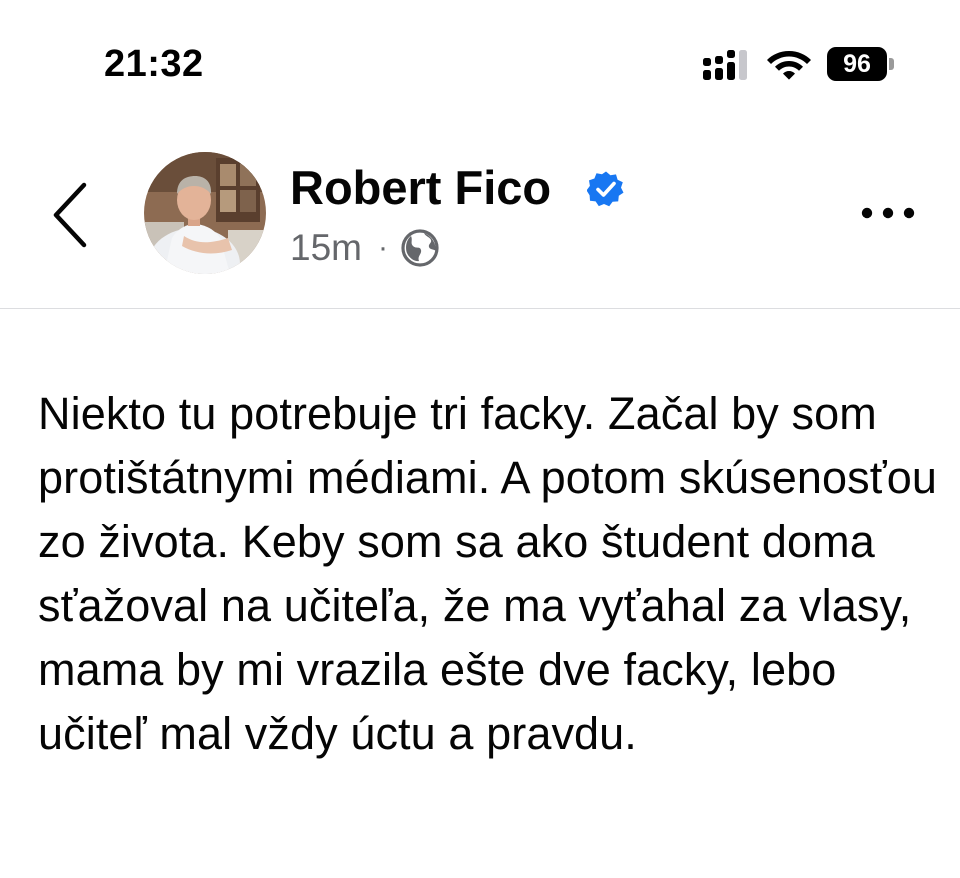  I want to click on wifi-icon, so click(789, 65).